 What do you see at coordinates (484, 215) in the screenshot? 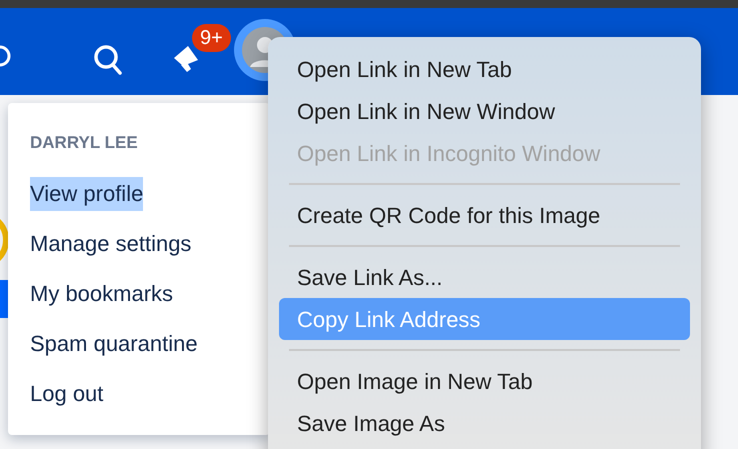
I see `context-menu-item: Create QR Code for this Image` at bounding box center [484, 215].